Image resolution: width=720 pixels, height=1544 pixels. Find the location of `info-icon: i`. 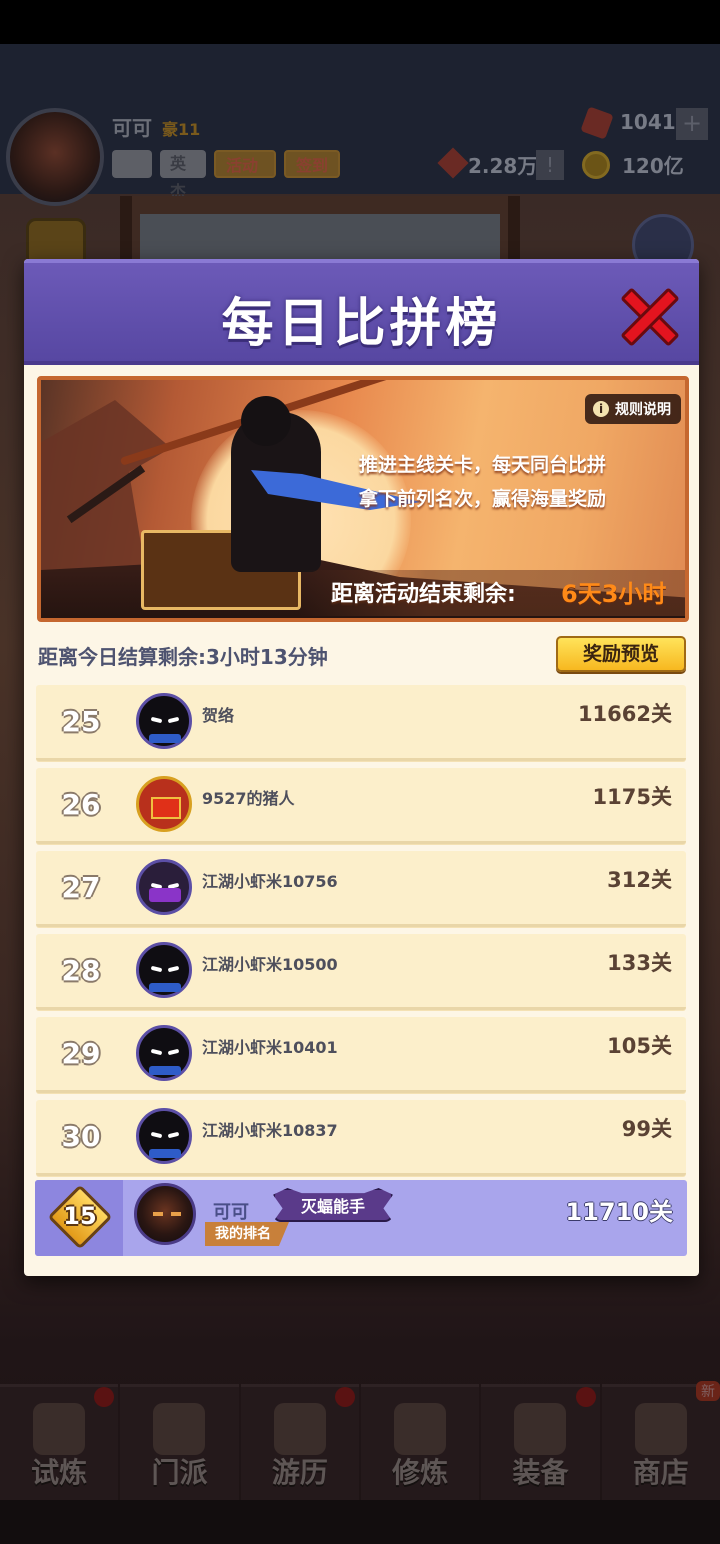

info-icon: i is located at coordinates (601, 409).